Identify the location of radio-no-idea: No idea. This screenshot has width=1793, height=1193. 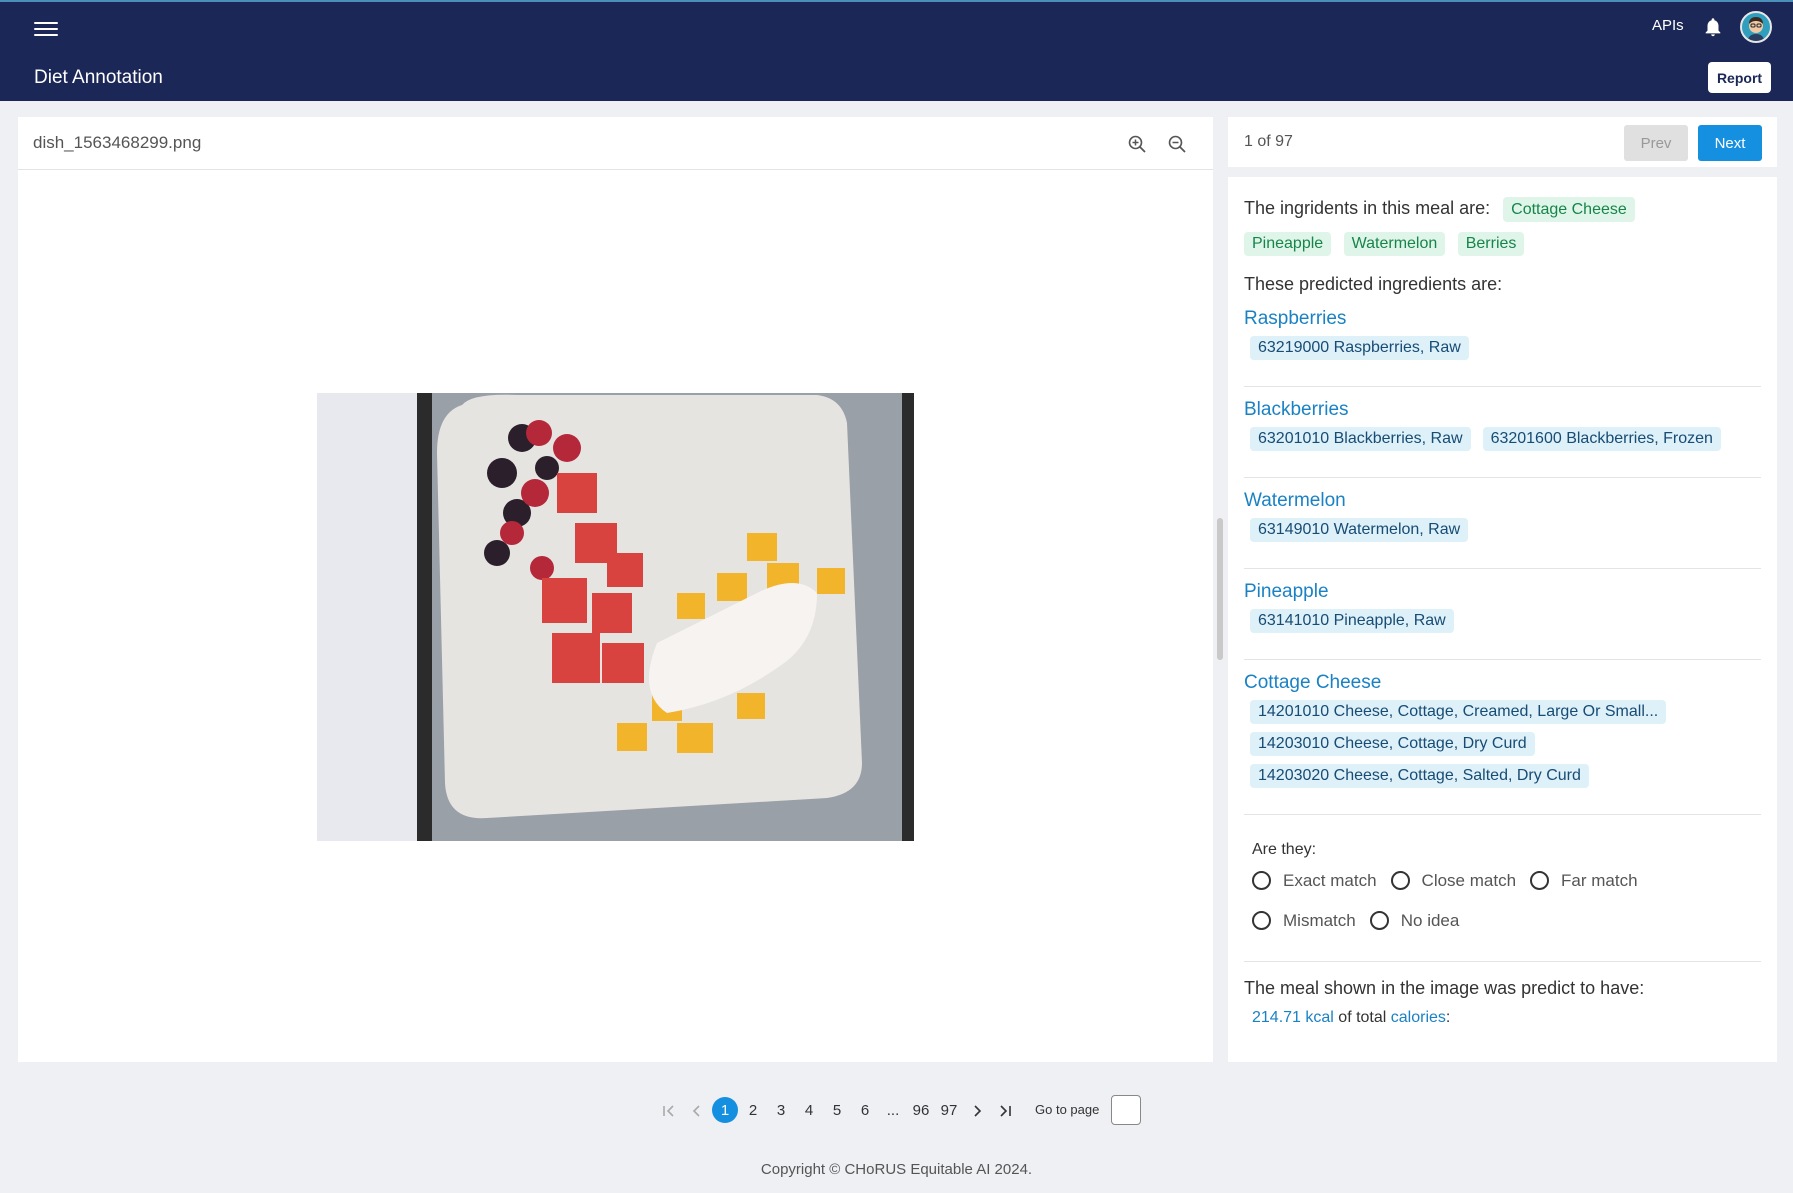
(1414, 921).